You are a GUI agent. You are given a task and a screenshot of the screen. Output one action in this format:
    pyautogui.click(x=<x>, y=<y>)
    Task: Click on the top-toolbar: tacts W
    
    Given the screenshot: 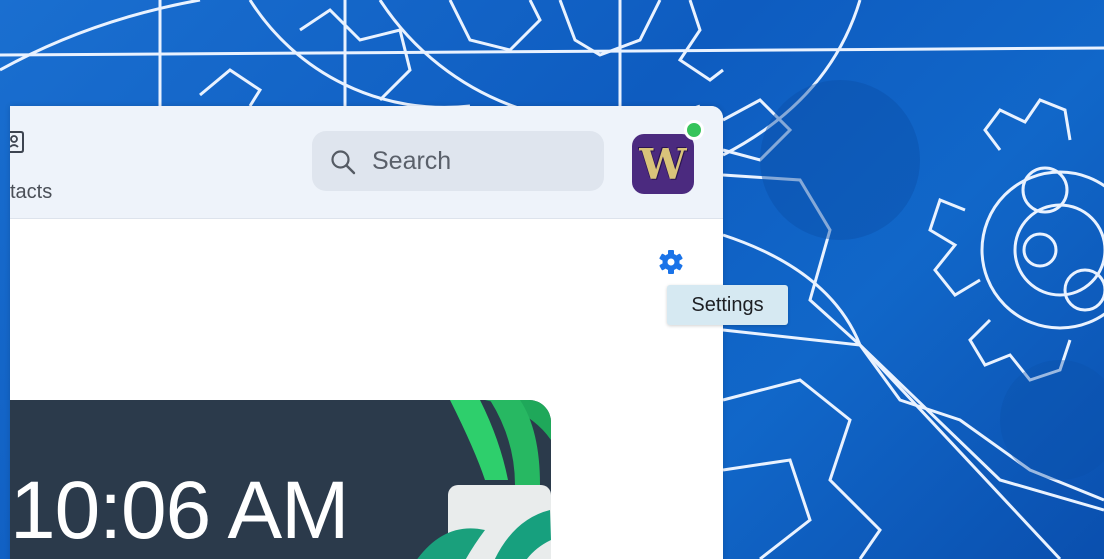 What is the action you would take?
    pyautogui.click(x=366, y=162)
    